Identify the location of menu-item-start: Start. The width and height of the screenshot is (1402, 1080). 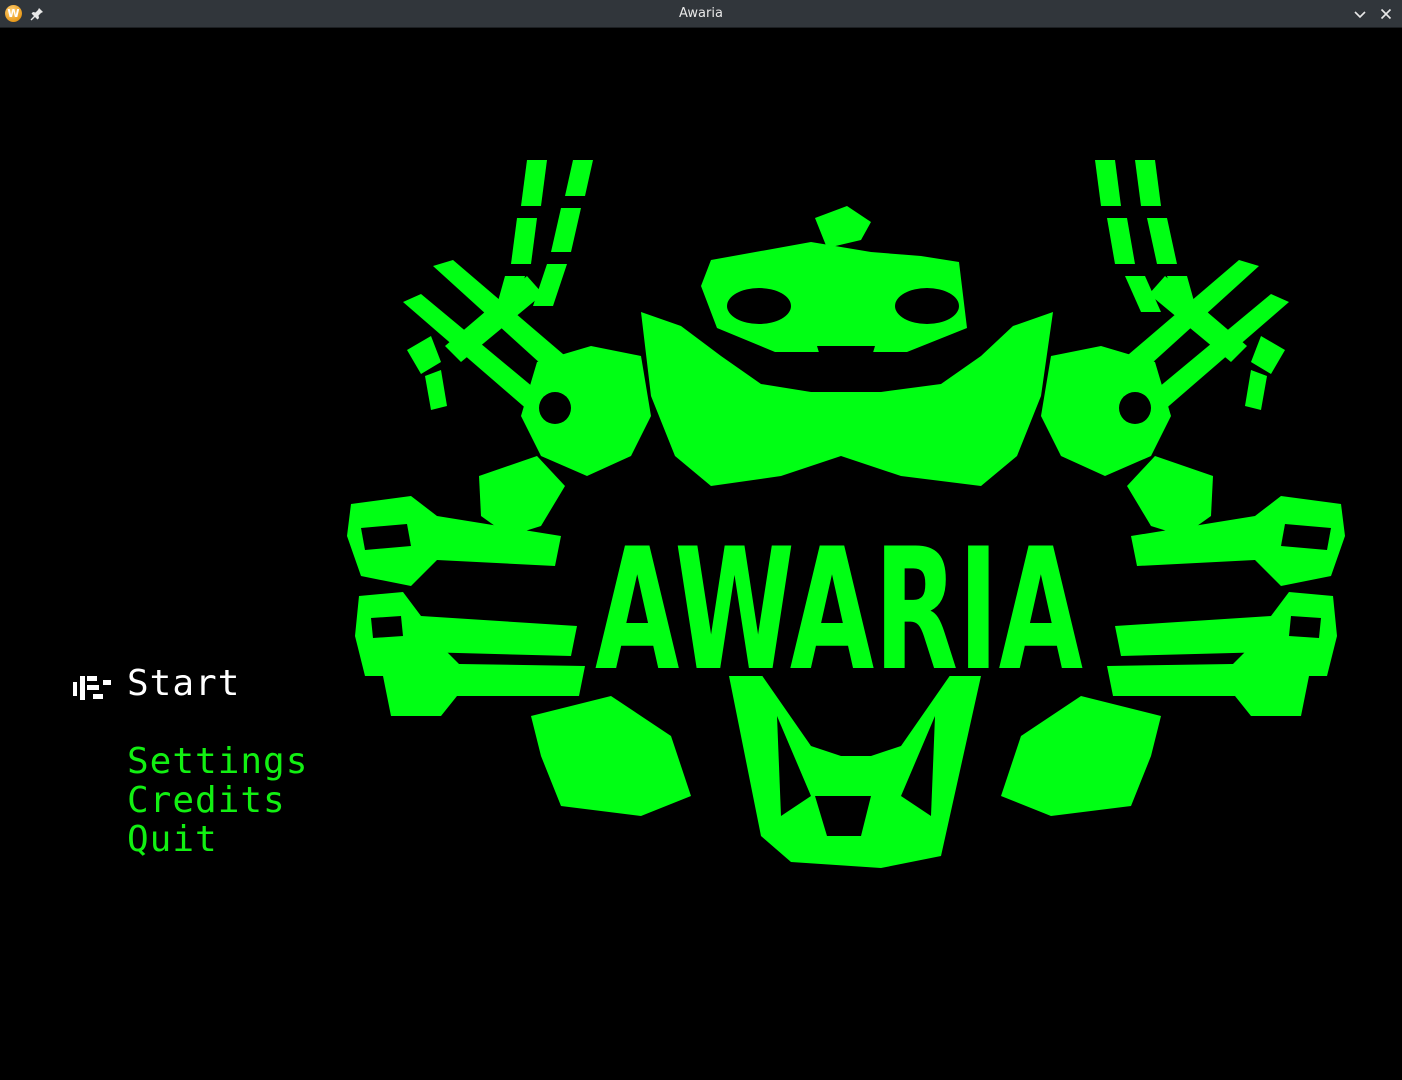
(183, 684).